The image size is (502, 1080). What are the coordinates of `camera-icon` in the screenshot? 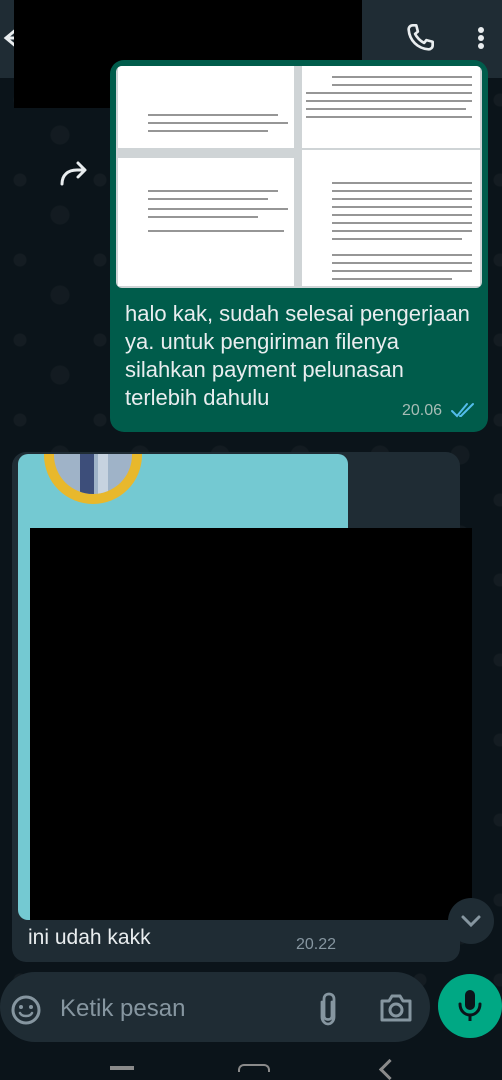 It's located at (396, 1008).